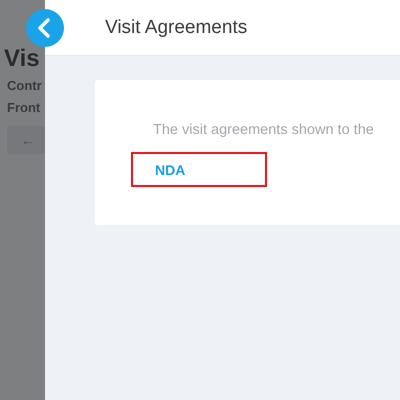 The height and width of the screenshot is (400, 400). I want to click on agreement-item: NDA, so click(199, 169).